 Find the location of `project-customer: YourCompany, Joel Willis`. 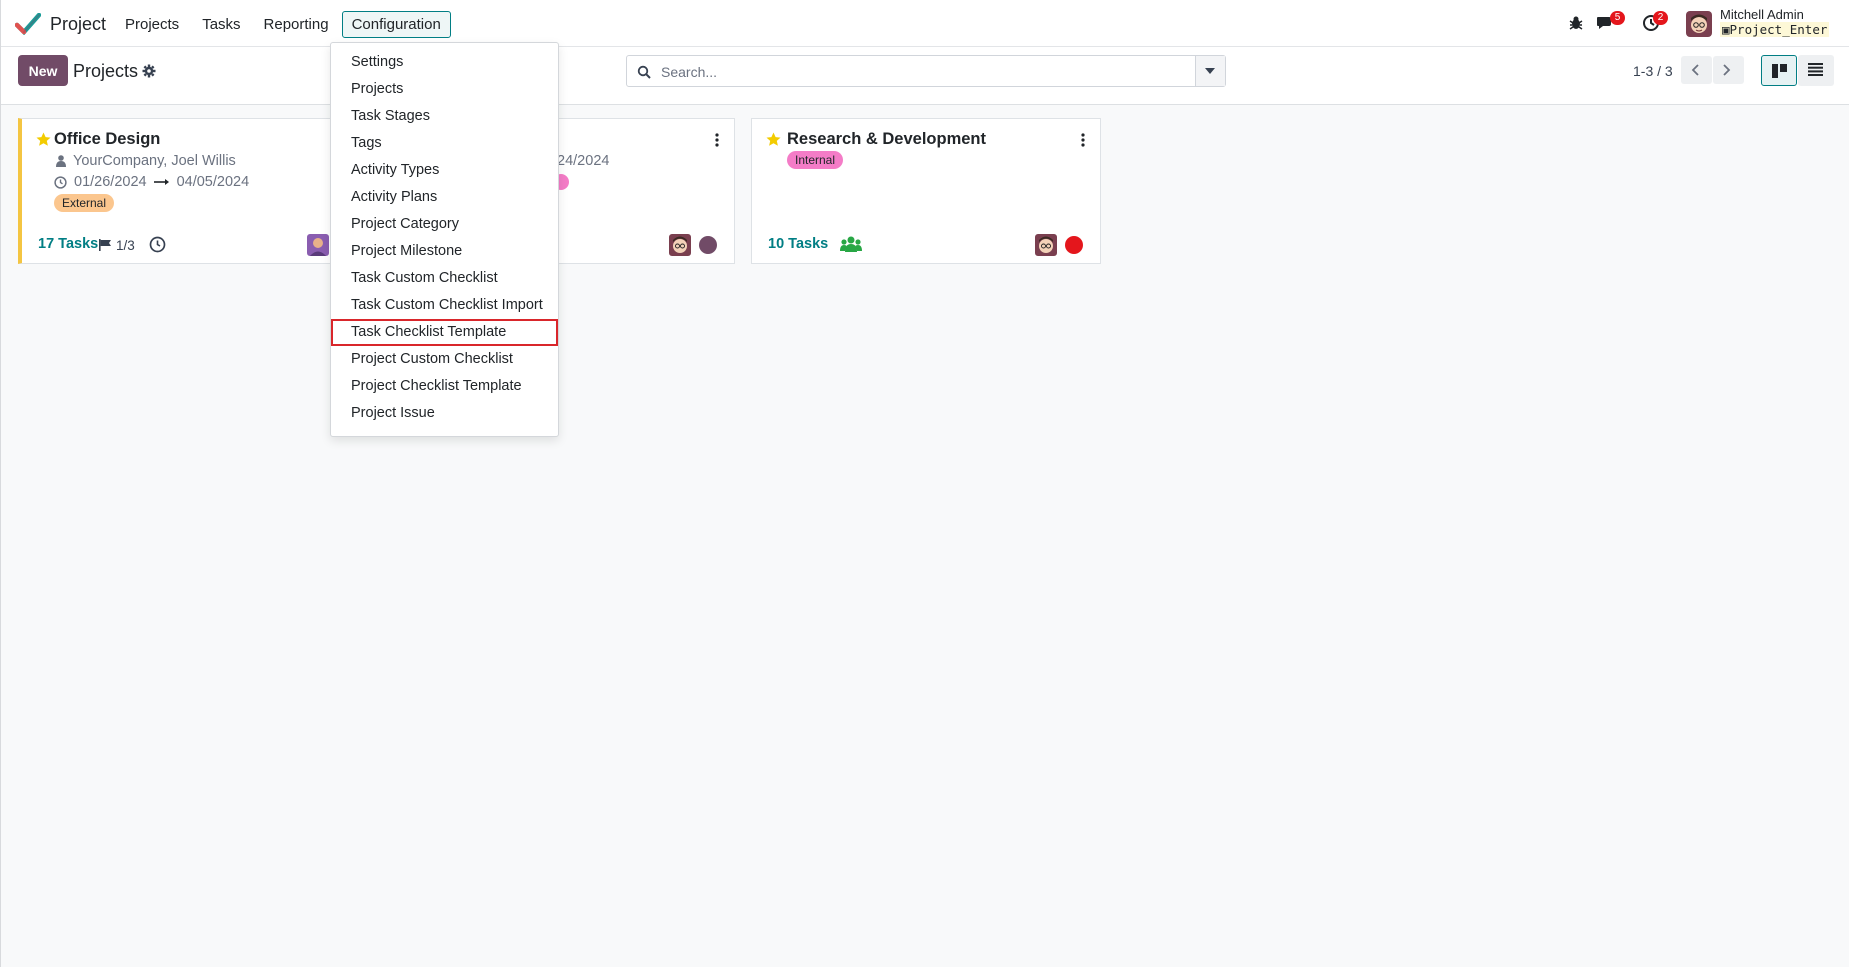

project-customer: YourCompany, Joel Willis is located at coordinates (146, 161).